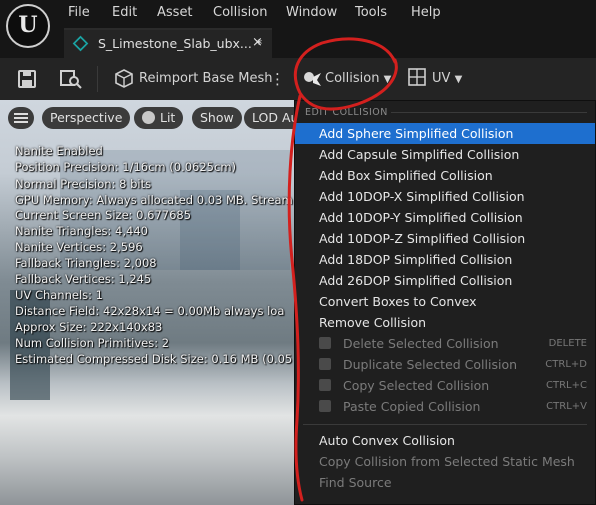 The height and width of the screenshot is (505, 596). I want to click on viewport-menu-button, so click(21, 118).